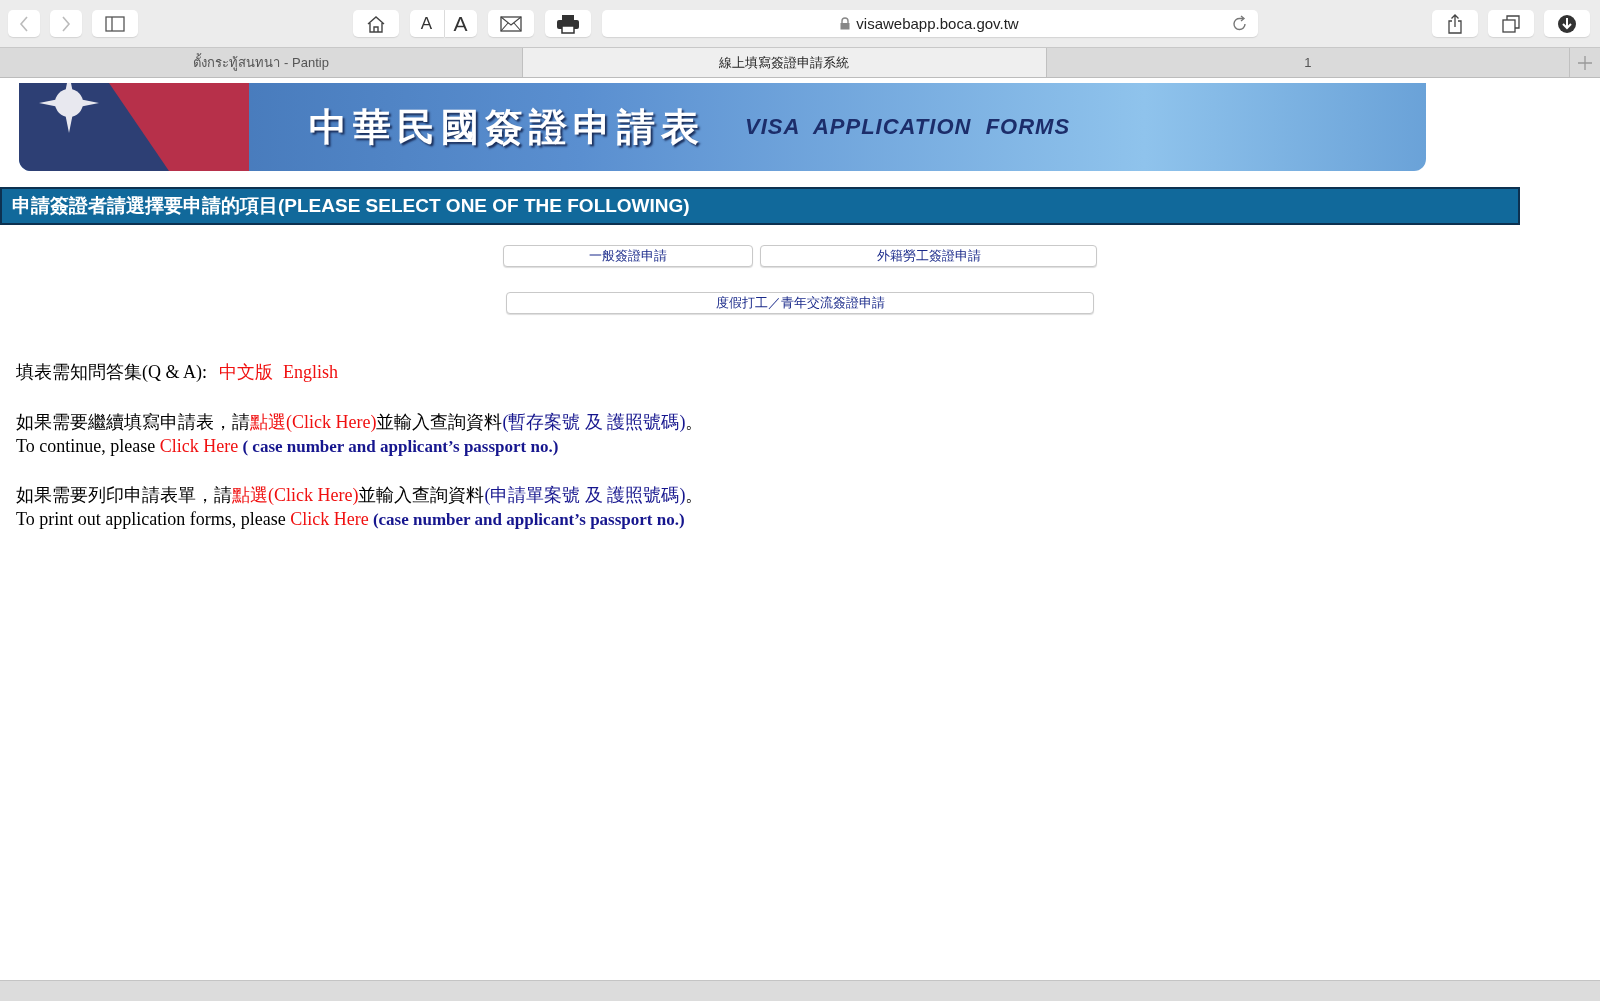 This screenshot has height=1001, width=1600. I want to click on chevron-left-icon, so click(24, 23).